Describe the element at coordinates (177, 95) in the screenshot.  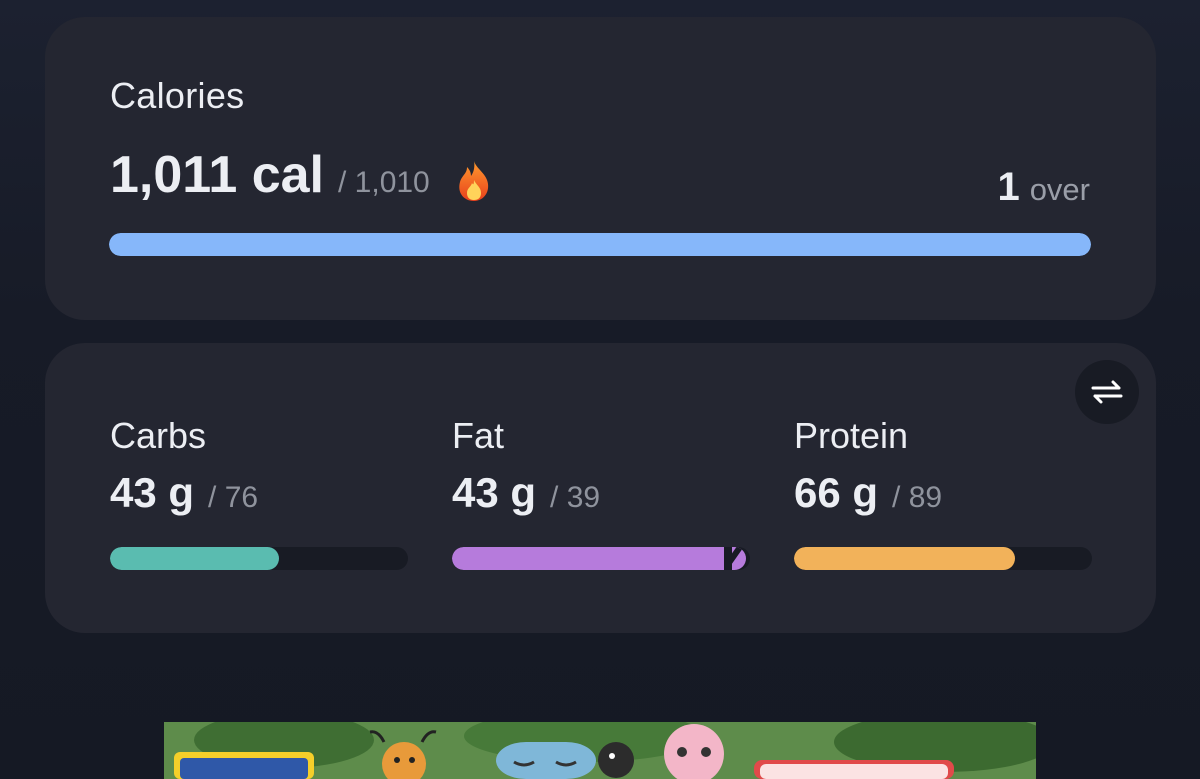
I see `calories-title: Calories` at that location.